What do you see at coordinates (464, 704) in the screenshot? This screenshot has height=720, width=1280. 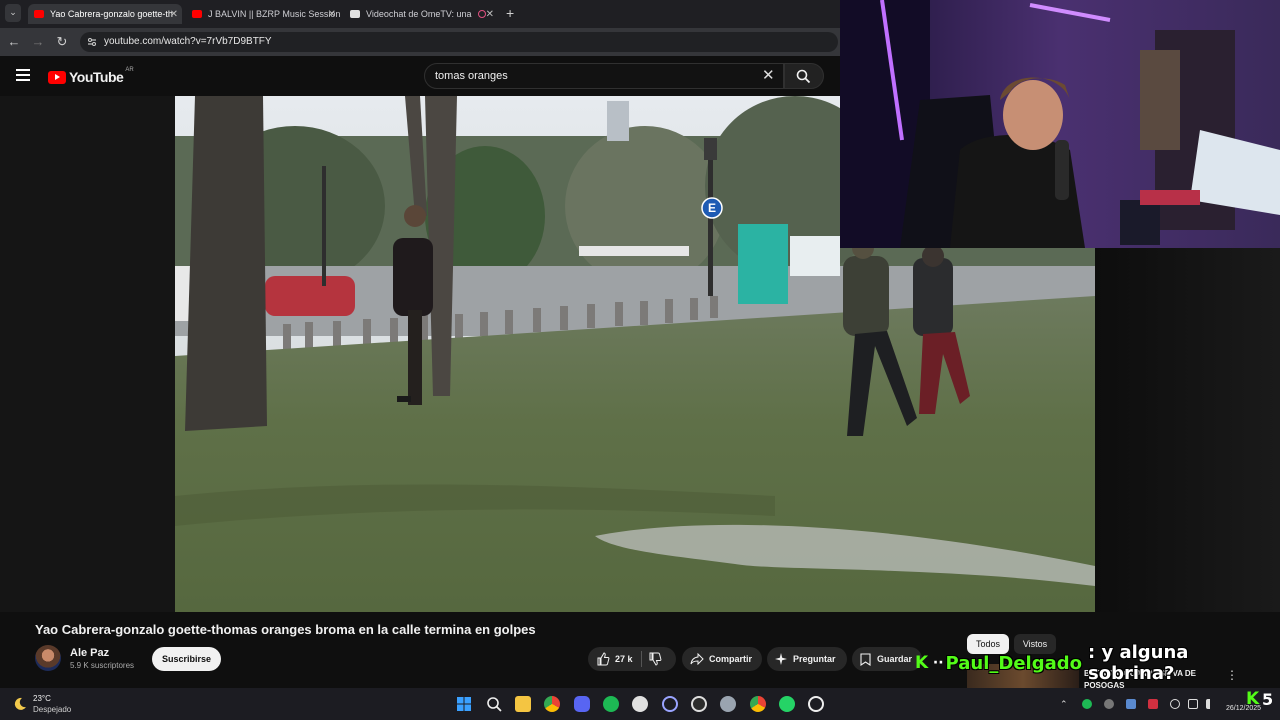 I see `windows-start-icon` at bounding box center [464, 704].